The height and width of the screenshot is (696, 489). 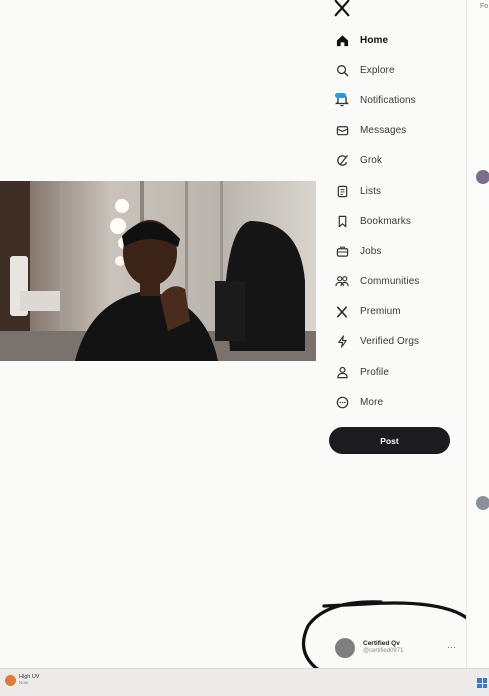 I want to click on account-info: Certified Qv @certified0971, so click(x=383, y=648).